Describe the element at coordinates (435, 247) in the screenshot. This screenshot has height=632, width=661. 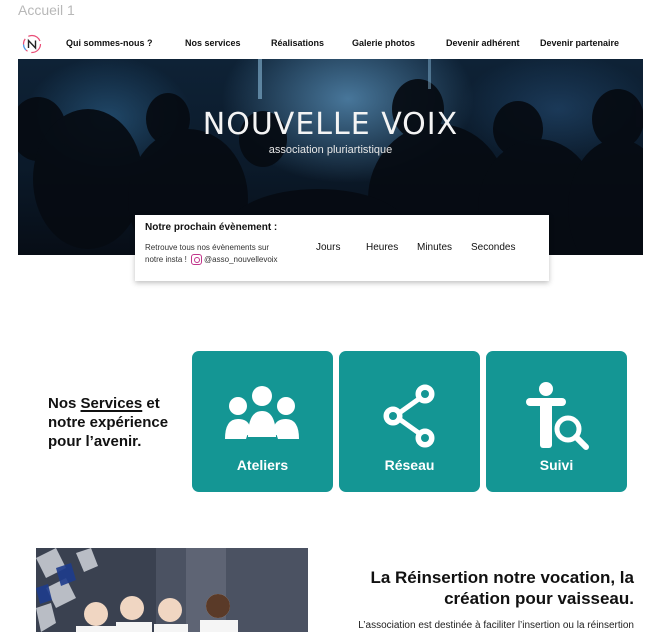
I see `countdown-minutes-label: Minutes` at that location.